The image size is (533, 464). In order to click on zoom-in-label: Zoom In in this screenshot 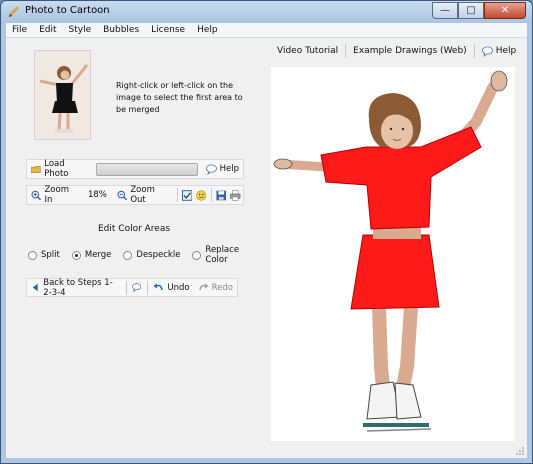, I will do `click(56, 195)`.